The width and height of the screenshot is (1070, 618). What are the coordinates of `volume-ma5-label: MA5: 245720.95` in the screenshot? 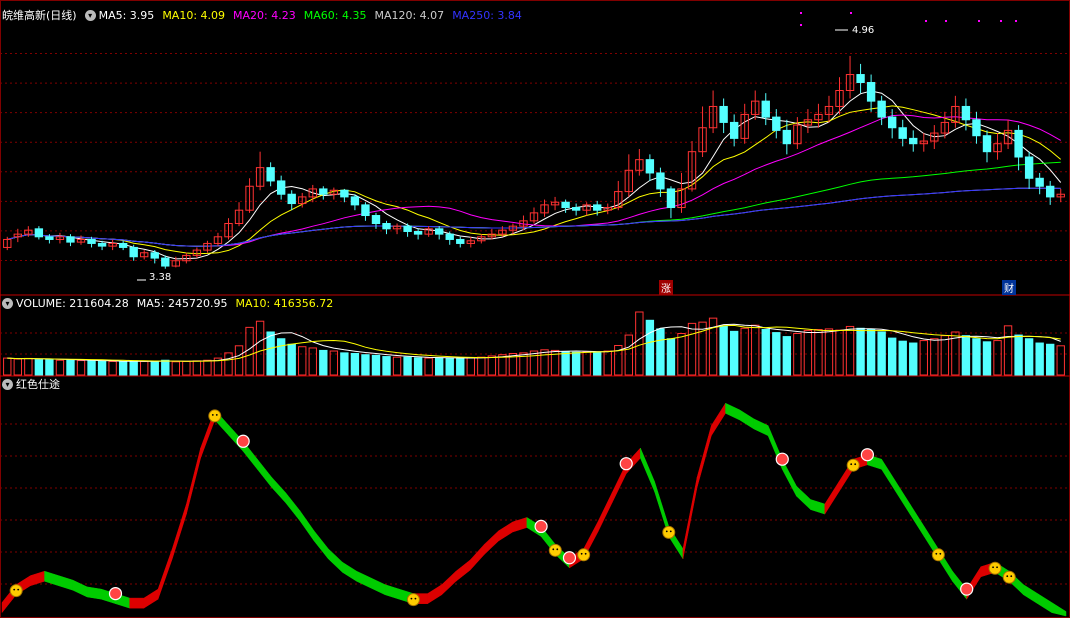 It's located at (182, 303).